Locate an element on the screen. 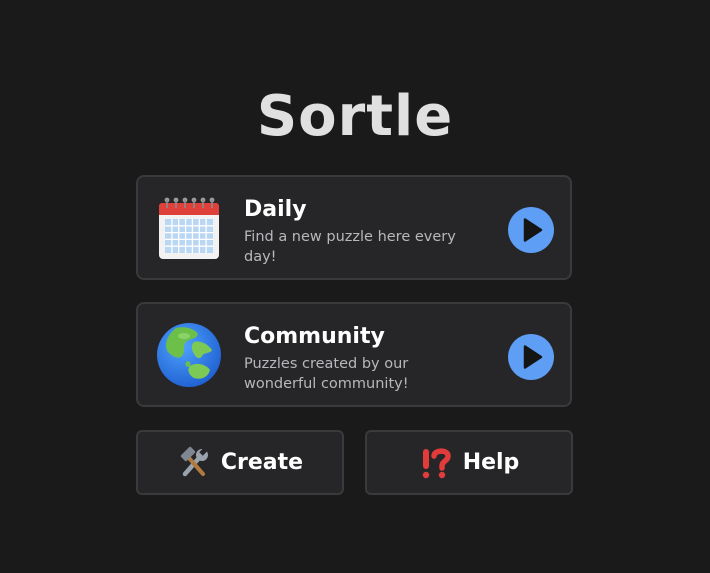 The width and height of the screenshot is (710, 573). daily-mode-card: Daily Find a new puzzle here every day! is located at coordinates (354, 227).